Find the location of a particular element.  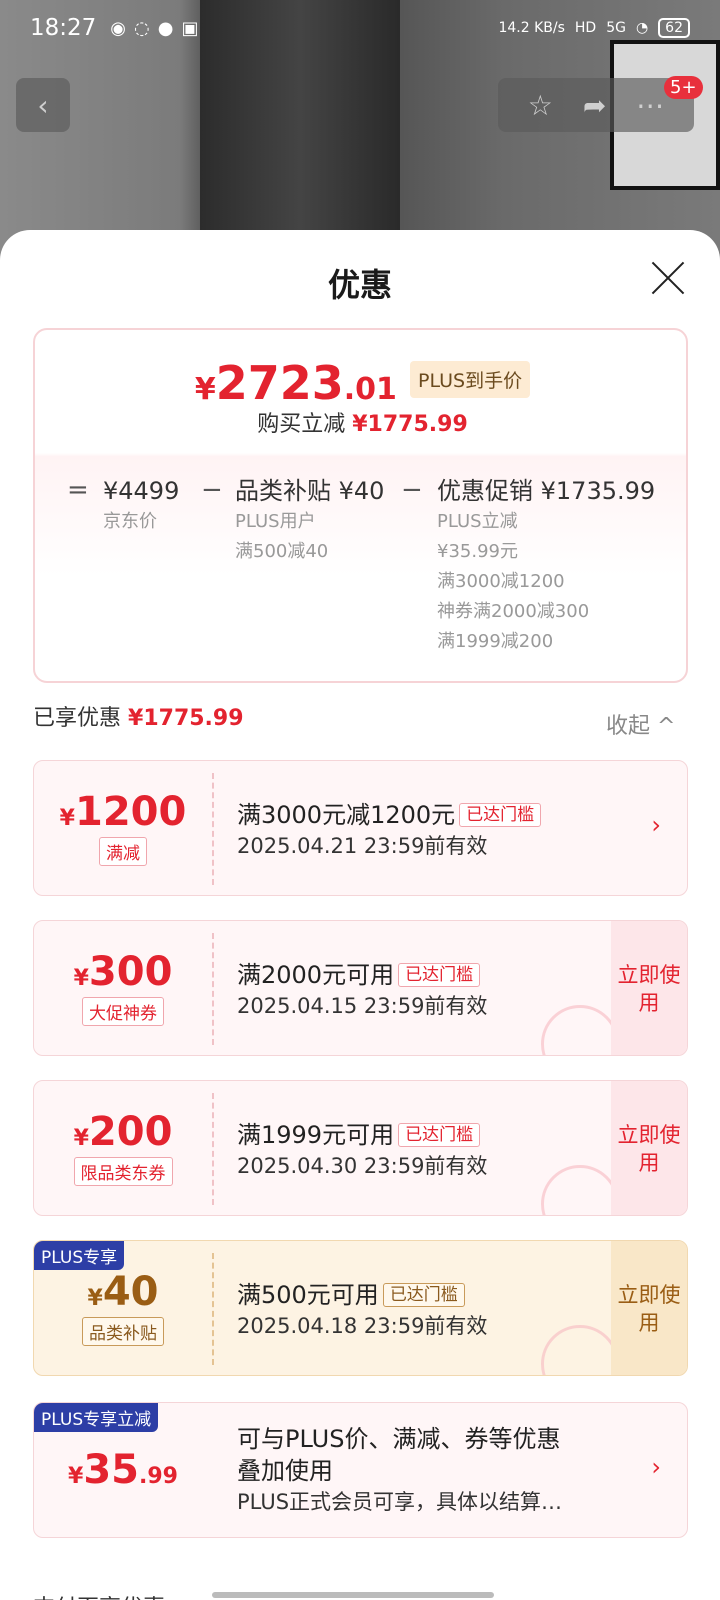

news-icon: ▣ is located at coordinates (190, 28).